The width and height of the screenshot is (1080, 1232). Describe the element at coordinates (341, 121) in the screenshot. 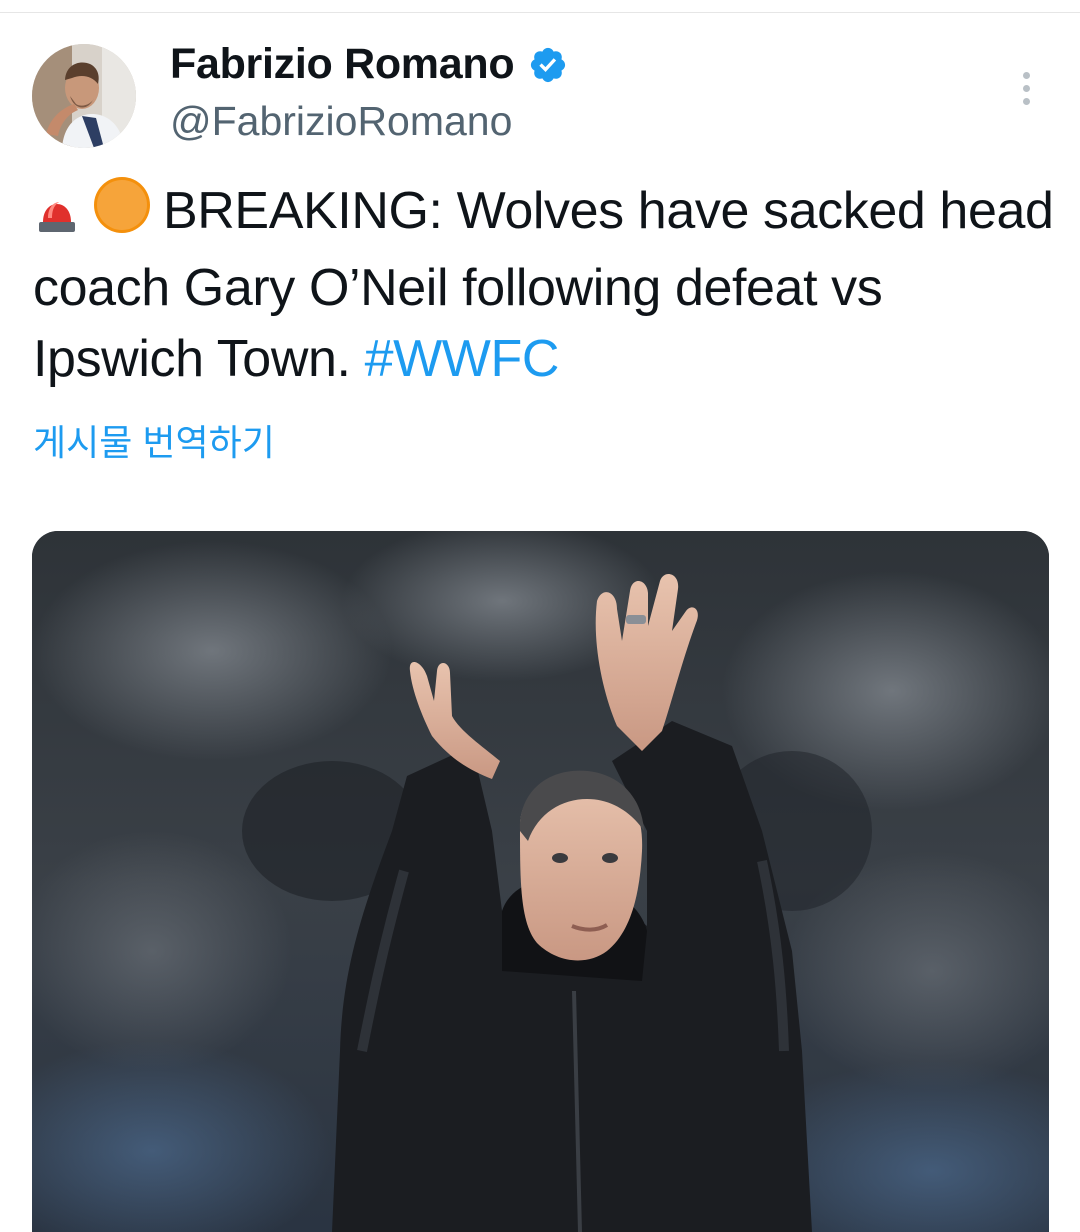

I see `author-handle: @FabrizioRomano` at that location.